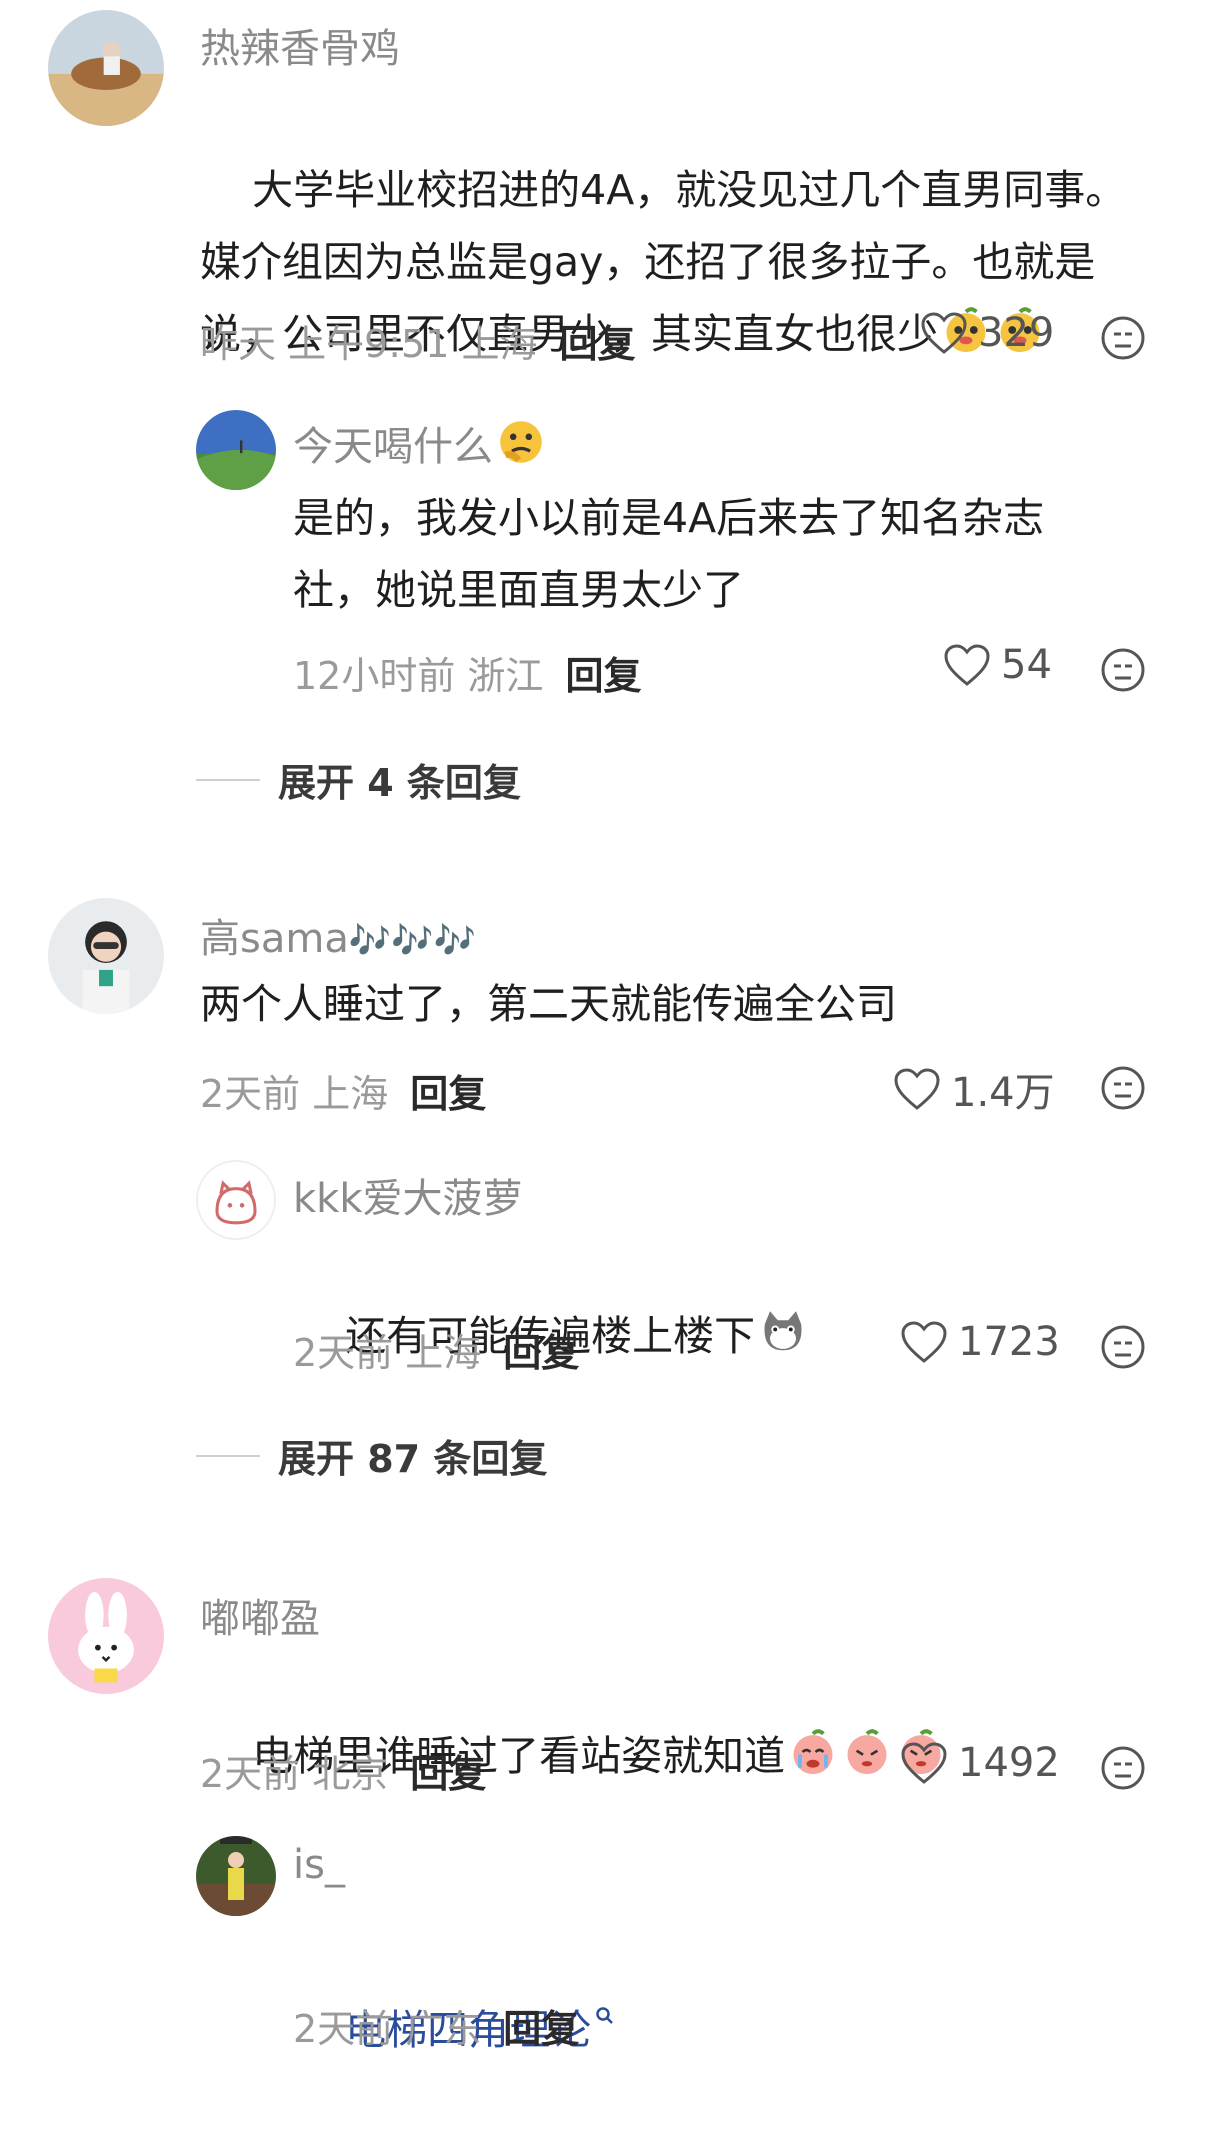  Describe the element at coordinates (408, 1195) in the screenshot. I see `reply-author: kkk爱大菠萝` at that location.